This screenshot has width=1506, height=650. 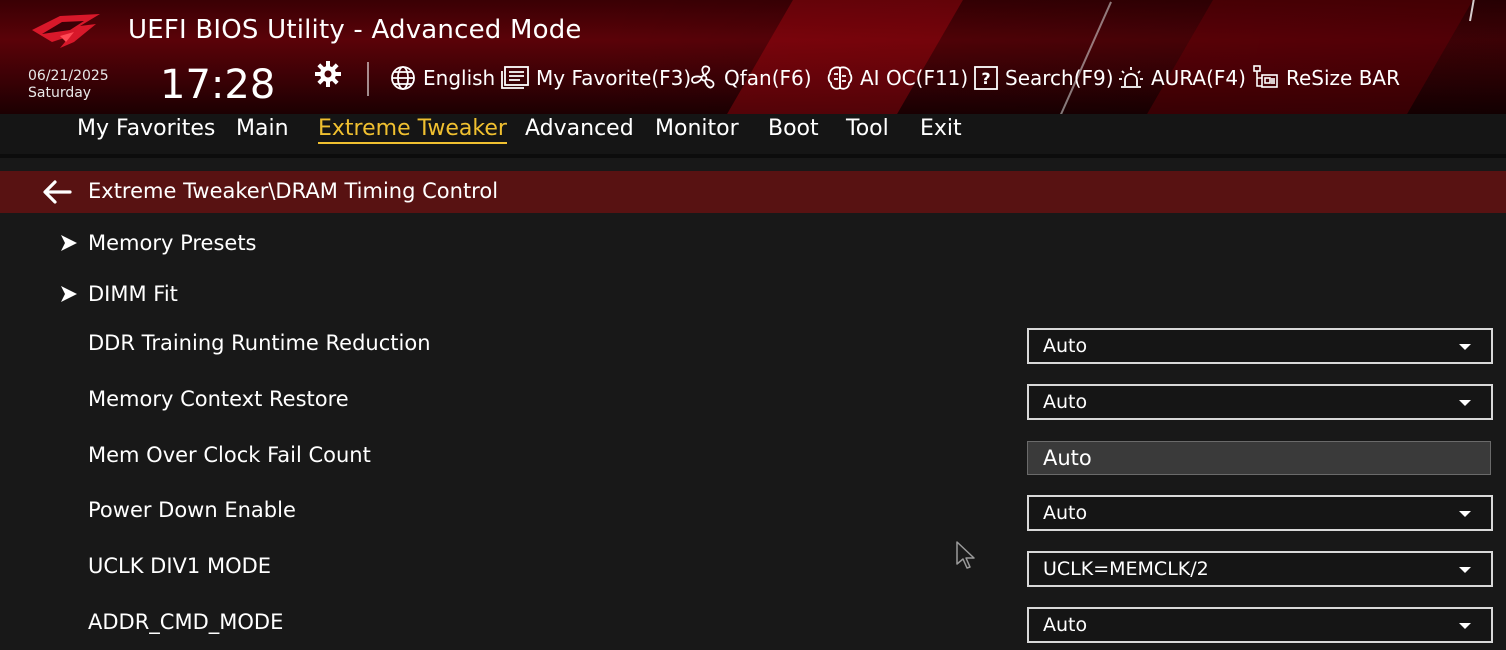 I want to click on fan-icon, so click(x=703, y=77).